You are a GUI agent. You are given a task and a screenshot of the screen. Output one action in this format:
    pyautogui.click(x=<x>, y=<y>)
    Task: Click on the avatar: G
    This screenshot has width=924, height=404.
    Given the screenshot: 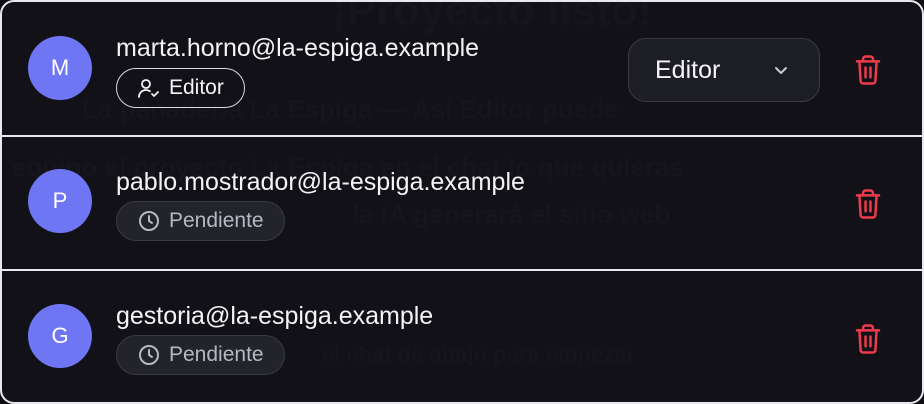 What is the action you would take?
    pyautogui.click(x=60, y=336)
    